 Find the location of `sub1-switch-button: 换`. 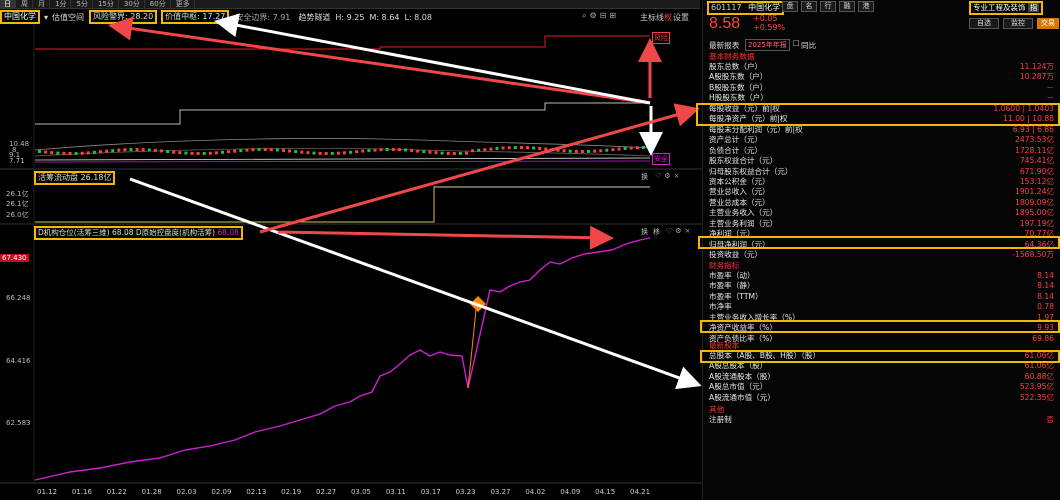

sub1-switch-button: 换 is located at coordinates (644, 177).